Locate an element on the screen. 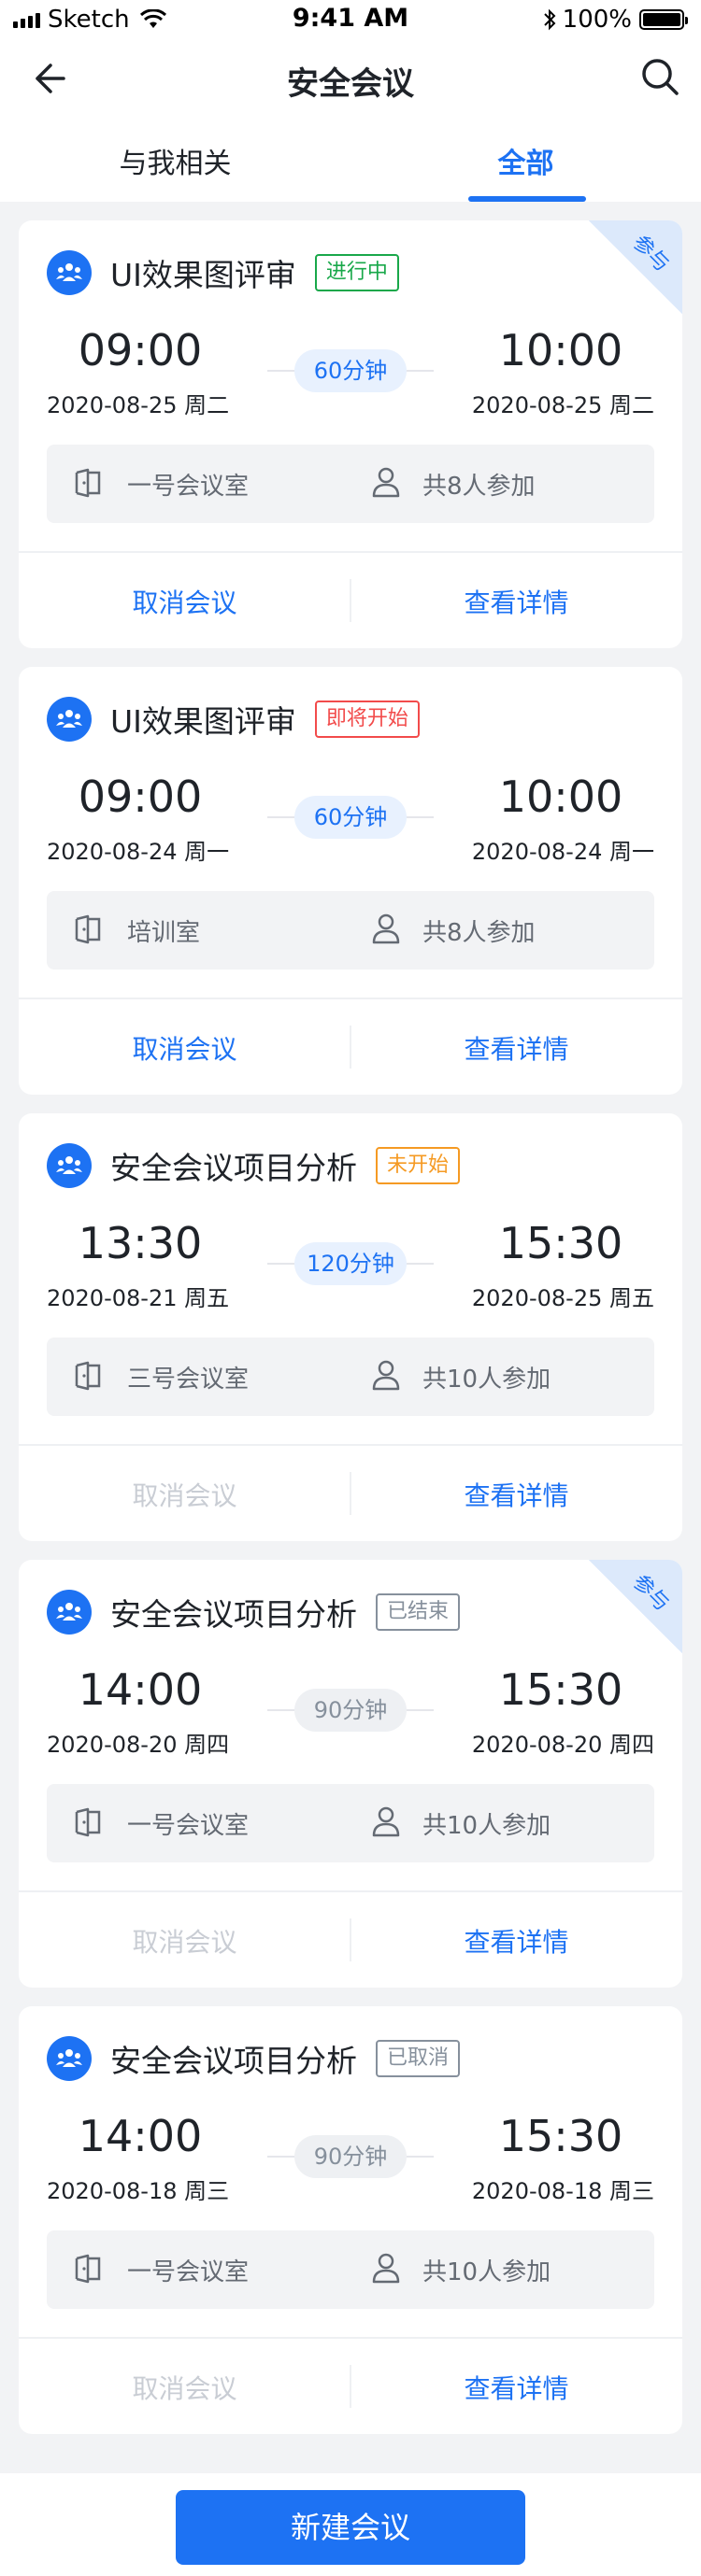 This screenshot has width=701, height=2576. status-badge: 即将开始 is located at coordinates (367, 719).